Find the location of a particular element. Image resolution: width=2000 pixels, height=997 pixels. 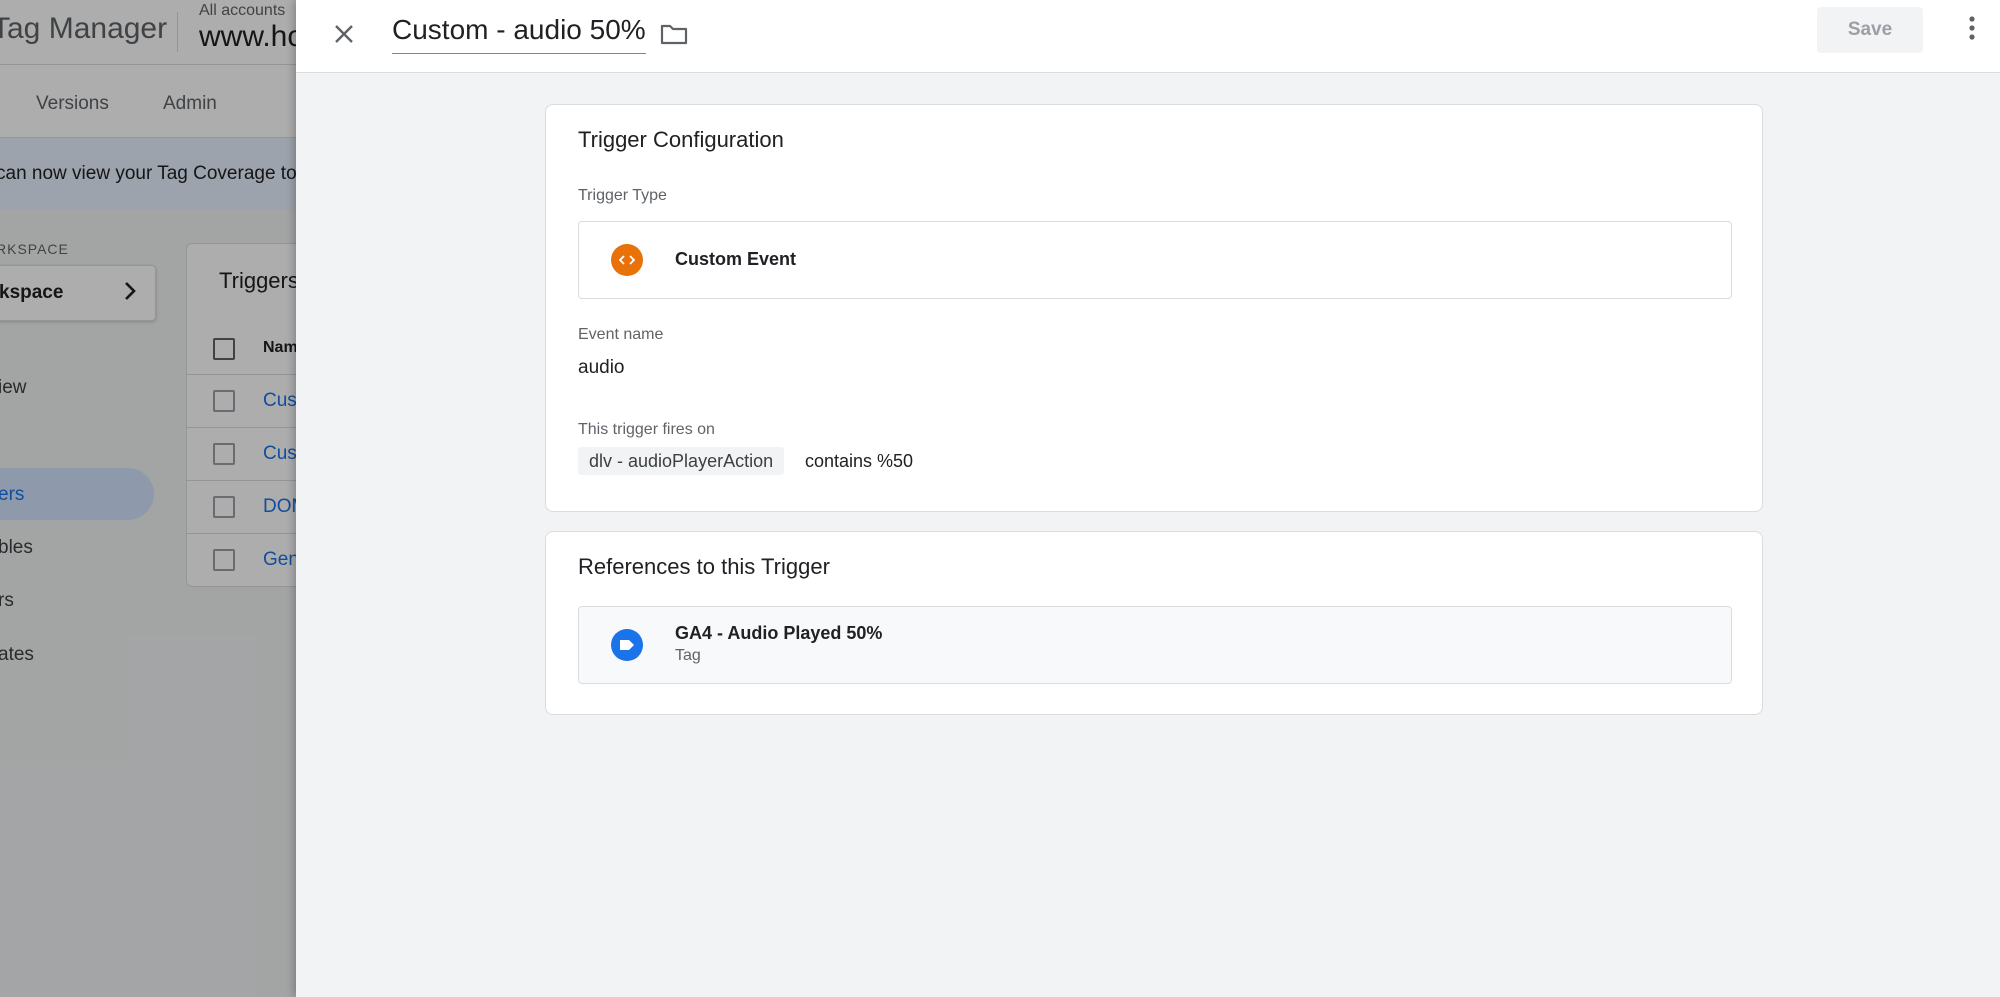

trigger-type-label: Trigger Type is located at coordinates (622, 195).